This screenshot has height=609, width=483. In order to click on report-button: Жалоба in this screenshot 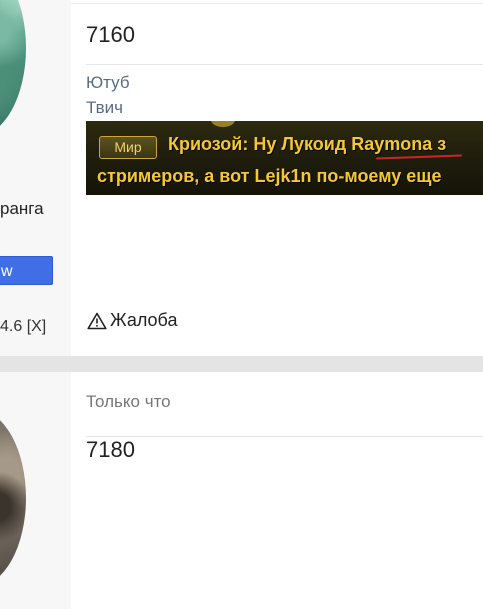, I will do `click(132, 320)`.